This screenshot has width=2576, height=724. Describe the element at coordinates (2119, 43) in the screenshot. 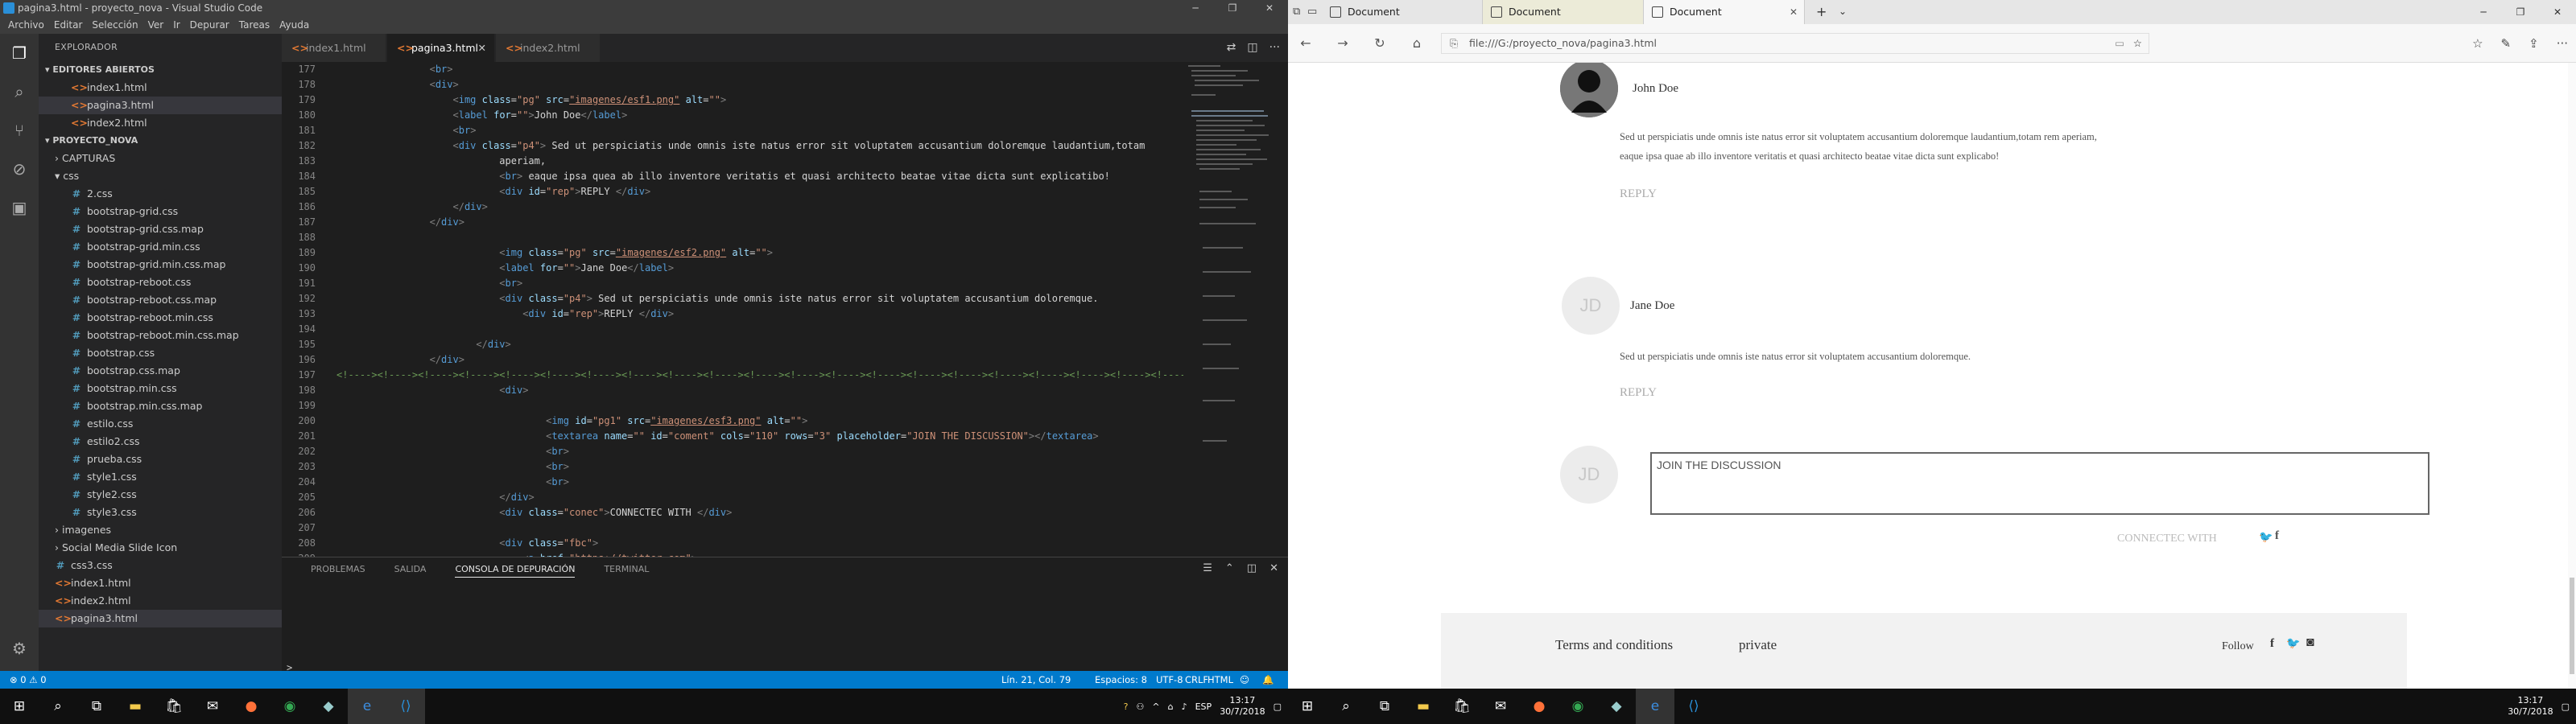

I see `reading-view-icon: ▭` at that location.